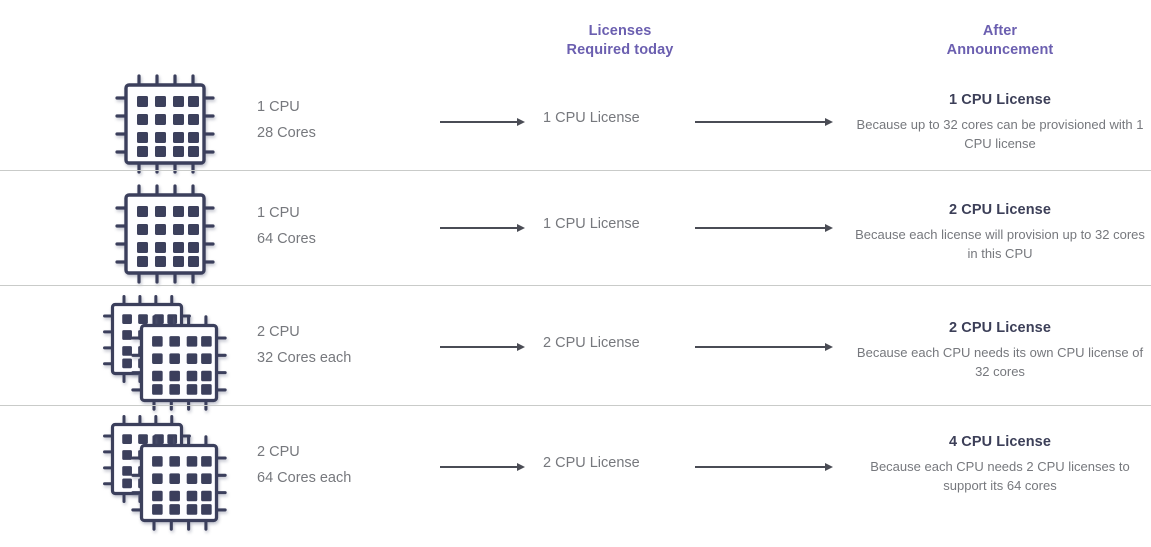 This screenshot has width=1151, height=547. What do you see at coordinates (304, 478) in the screenshot?
I see `core-count-label: 64 Cores each` at bounding box center [304, 478].